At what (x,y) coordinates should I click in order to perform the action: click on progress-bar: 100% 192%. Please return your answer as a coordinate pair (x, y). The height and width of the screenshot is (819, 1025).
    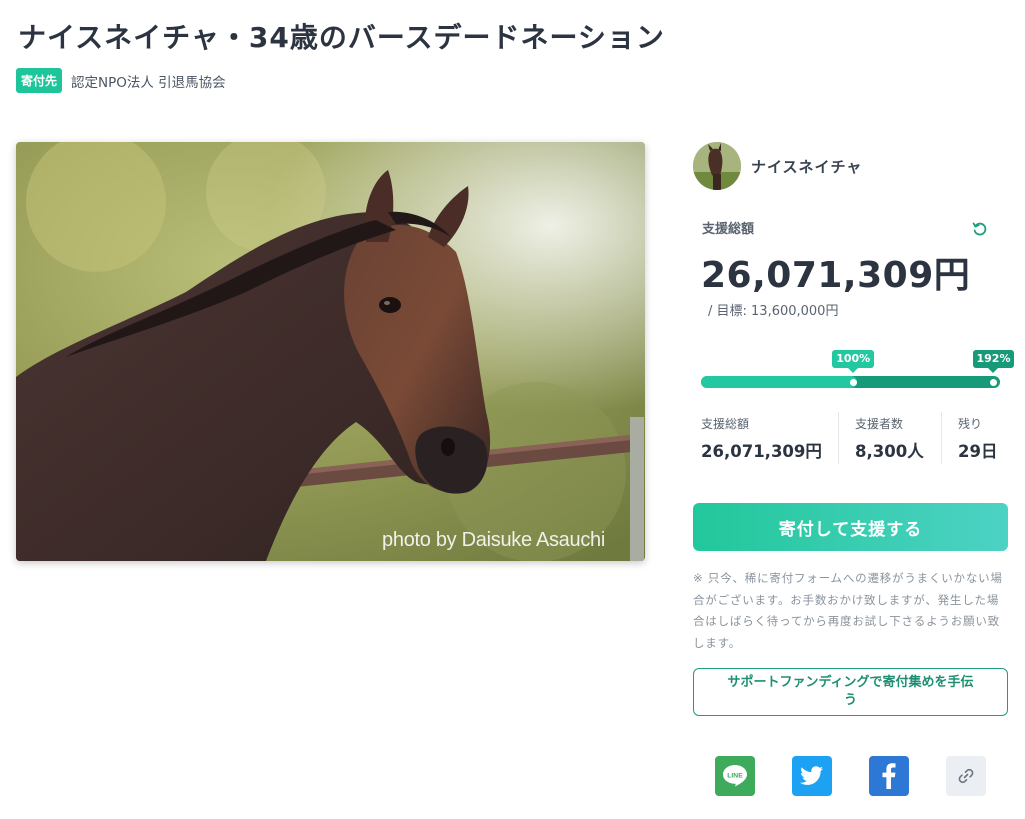
    Looking at the image, I should click on (858, 370).